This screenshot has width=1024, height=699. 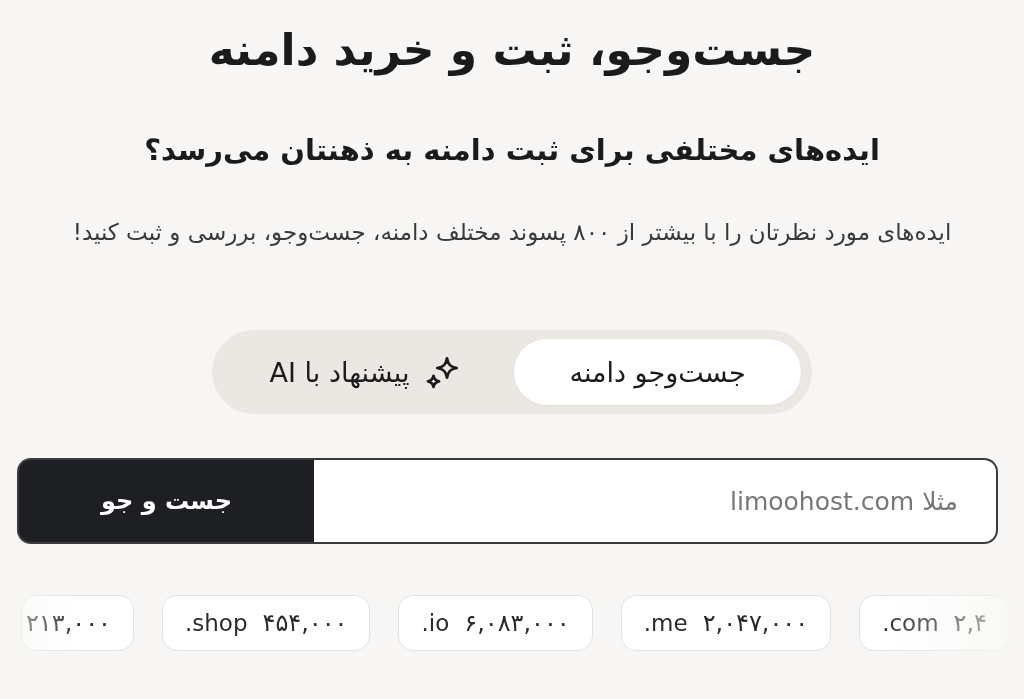 What do you see at coordinates (517, 623) in the screenshot?
I see `price-text: ۶,۰۸۳,۰۰۰` at bounding box center [517, 623].